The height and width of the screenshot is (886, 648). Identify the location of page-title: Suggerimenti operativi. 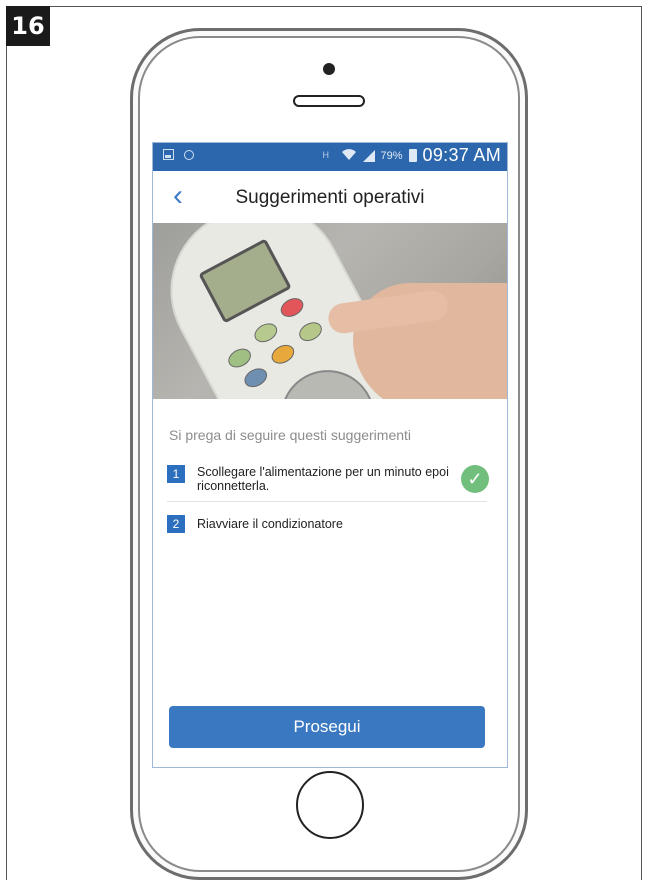
(330, 197).